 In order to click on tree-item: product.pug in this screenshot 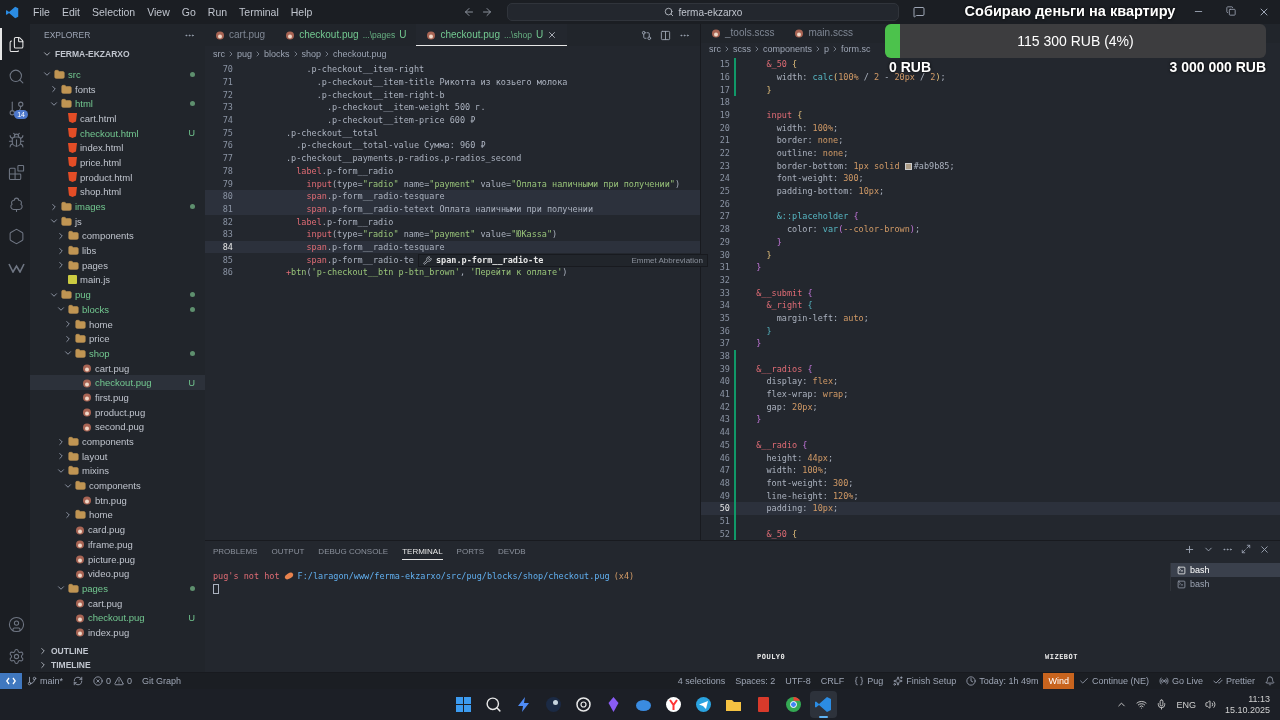, I will do `click(117, 412)`.